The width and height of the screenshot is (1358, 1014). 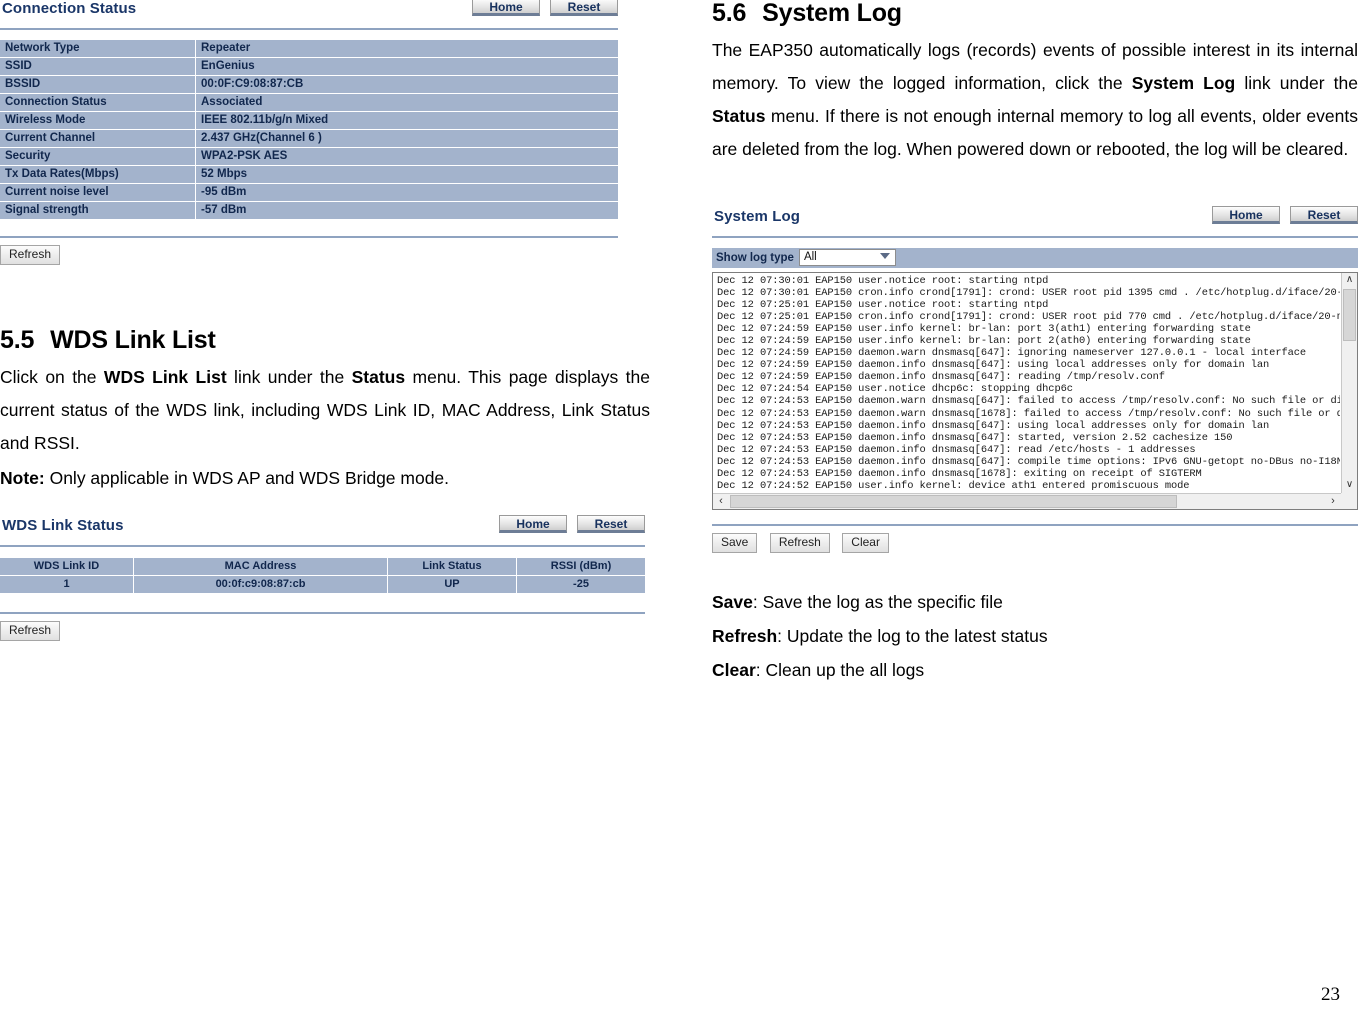 What do you see at coordinates (52, 376) in the screenshot?
I see `para-part: Click on the` at bounding box center [52, 376].